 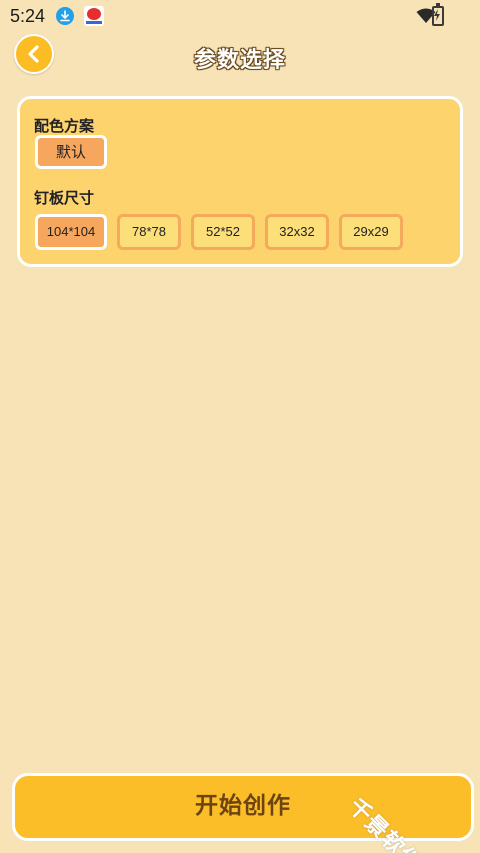 What do you see at coordinates (438, 14) in the screenshot?
I see `battery-charging-icon` at bounding box center [438, 14].